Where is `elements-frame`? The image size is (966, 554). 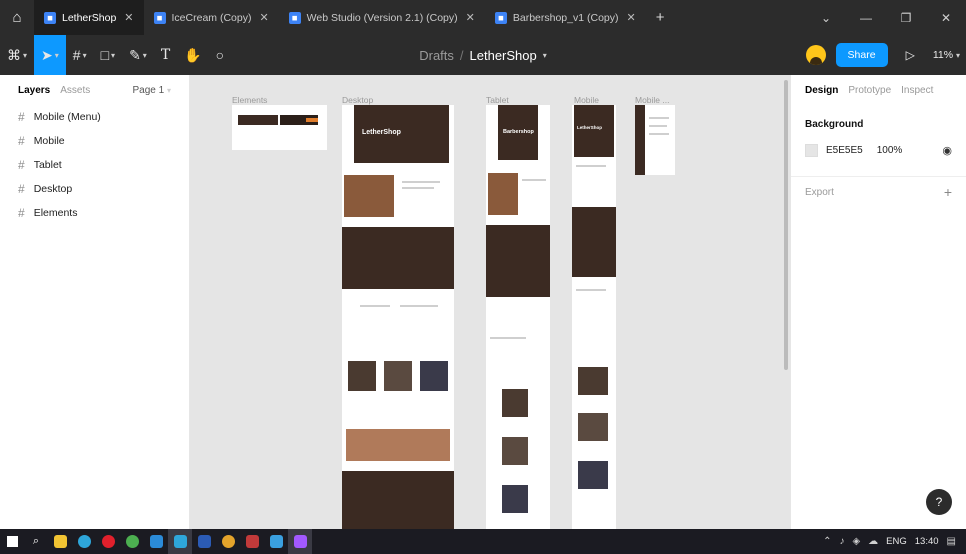
elements-frame is located at coordinates (279, 127).